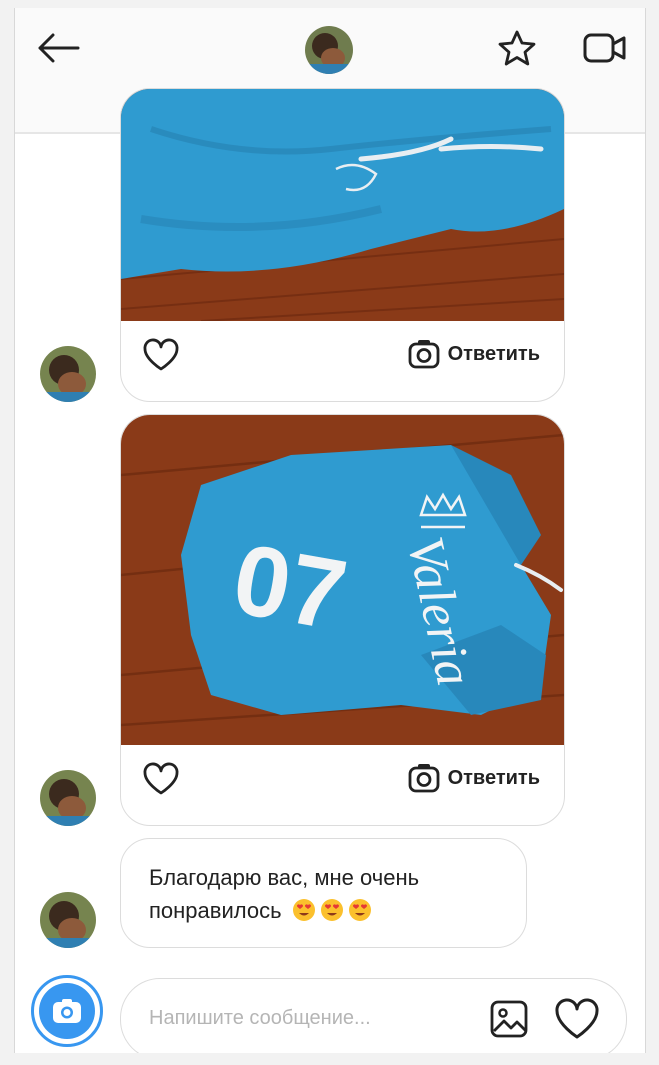  I want to click on send-like-button, so click(577, 1019).